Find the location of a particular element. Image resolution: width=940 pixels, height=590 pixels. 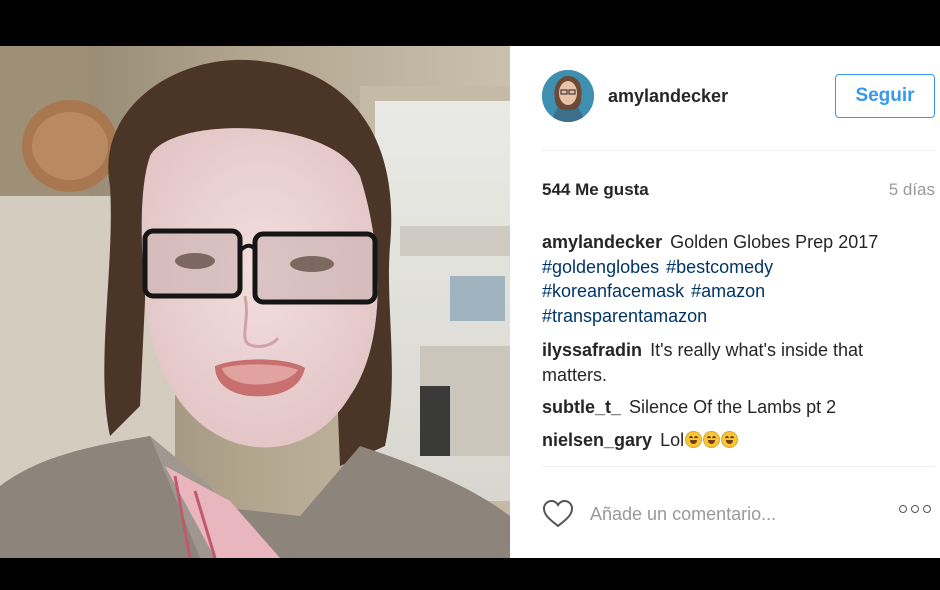

comment-author: nielsen_gary is located at coordinates (597, 440).